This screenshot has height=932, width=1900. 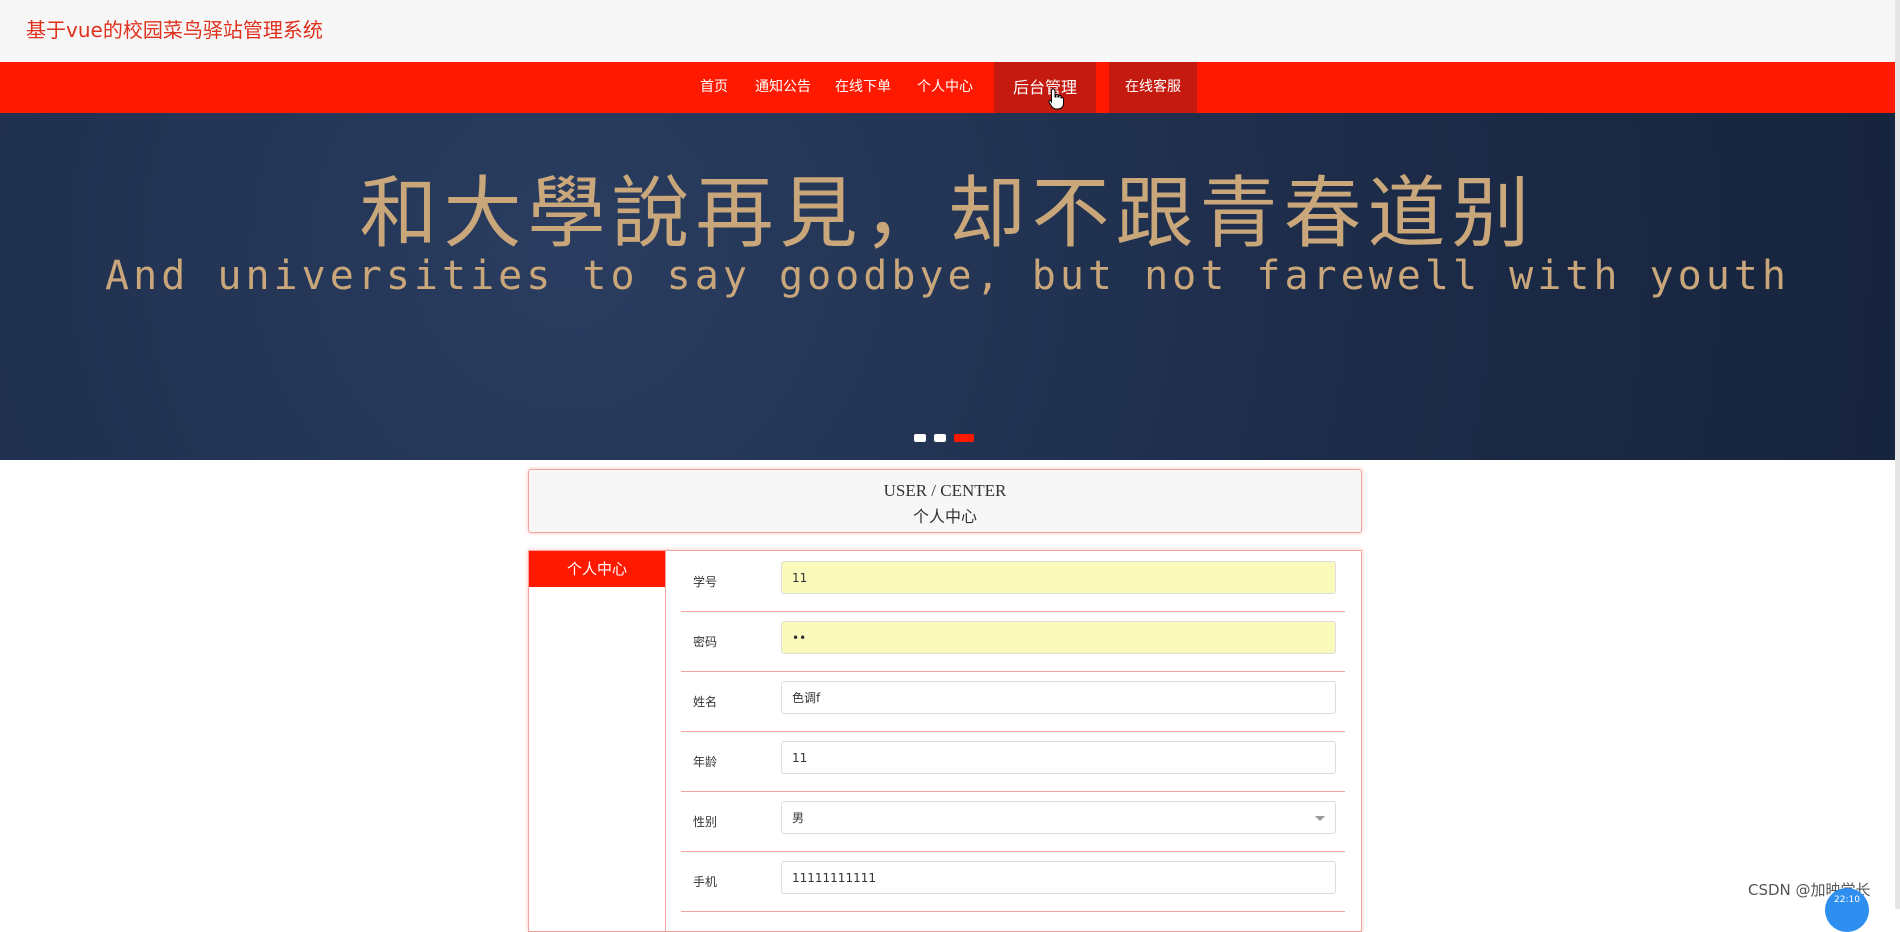 I want to click on nav-item-notices: 通知公告, so click(x=783, y=87).